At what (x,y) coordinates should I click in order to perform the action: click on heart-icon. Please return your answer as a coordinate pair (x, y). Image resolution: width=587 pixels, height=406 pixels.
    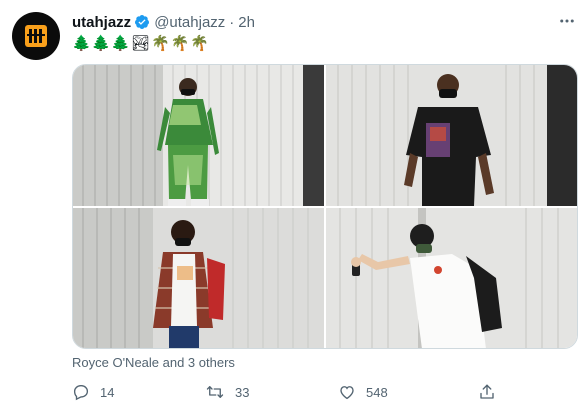
    Looking at the image, I should click on (347, 393).